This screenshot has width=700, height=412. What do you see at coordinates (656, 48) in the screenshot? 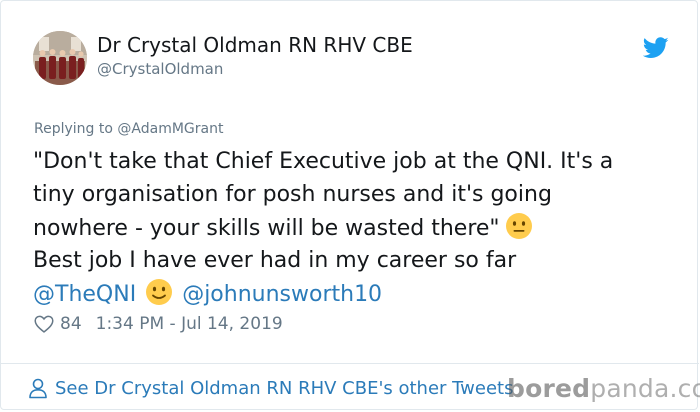
I see `twitter-bird-icon` at bounding box center [656, 48].